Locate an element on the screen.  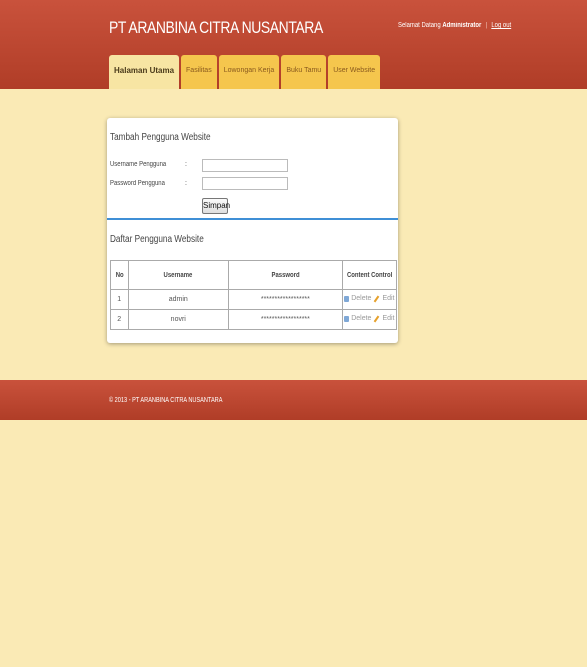
welcome-text: Selamat Datang Administrator | Log out is located at coordinates (454, 25).